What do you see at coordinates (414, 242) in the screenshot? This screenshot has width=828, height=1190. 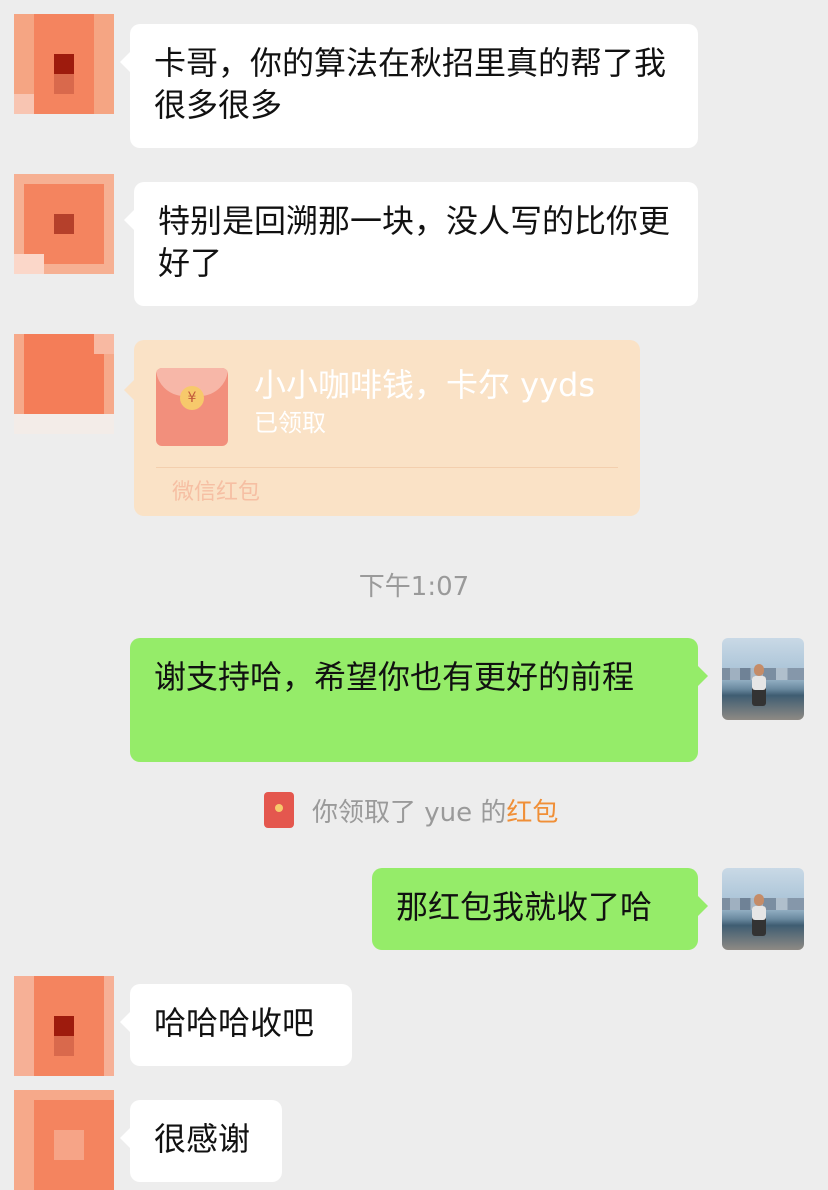 I see `message-text: 特别是回溯那一块，没人写的比你更好了` at bounding box center [414, 242].